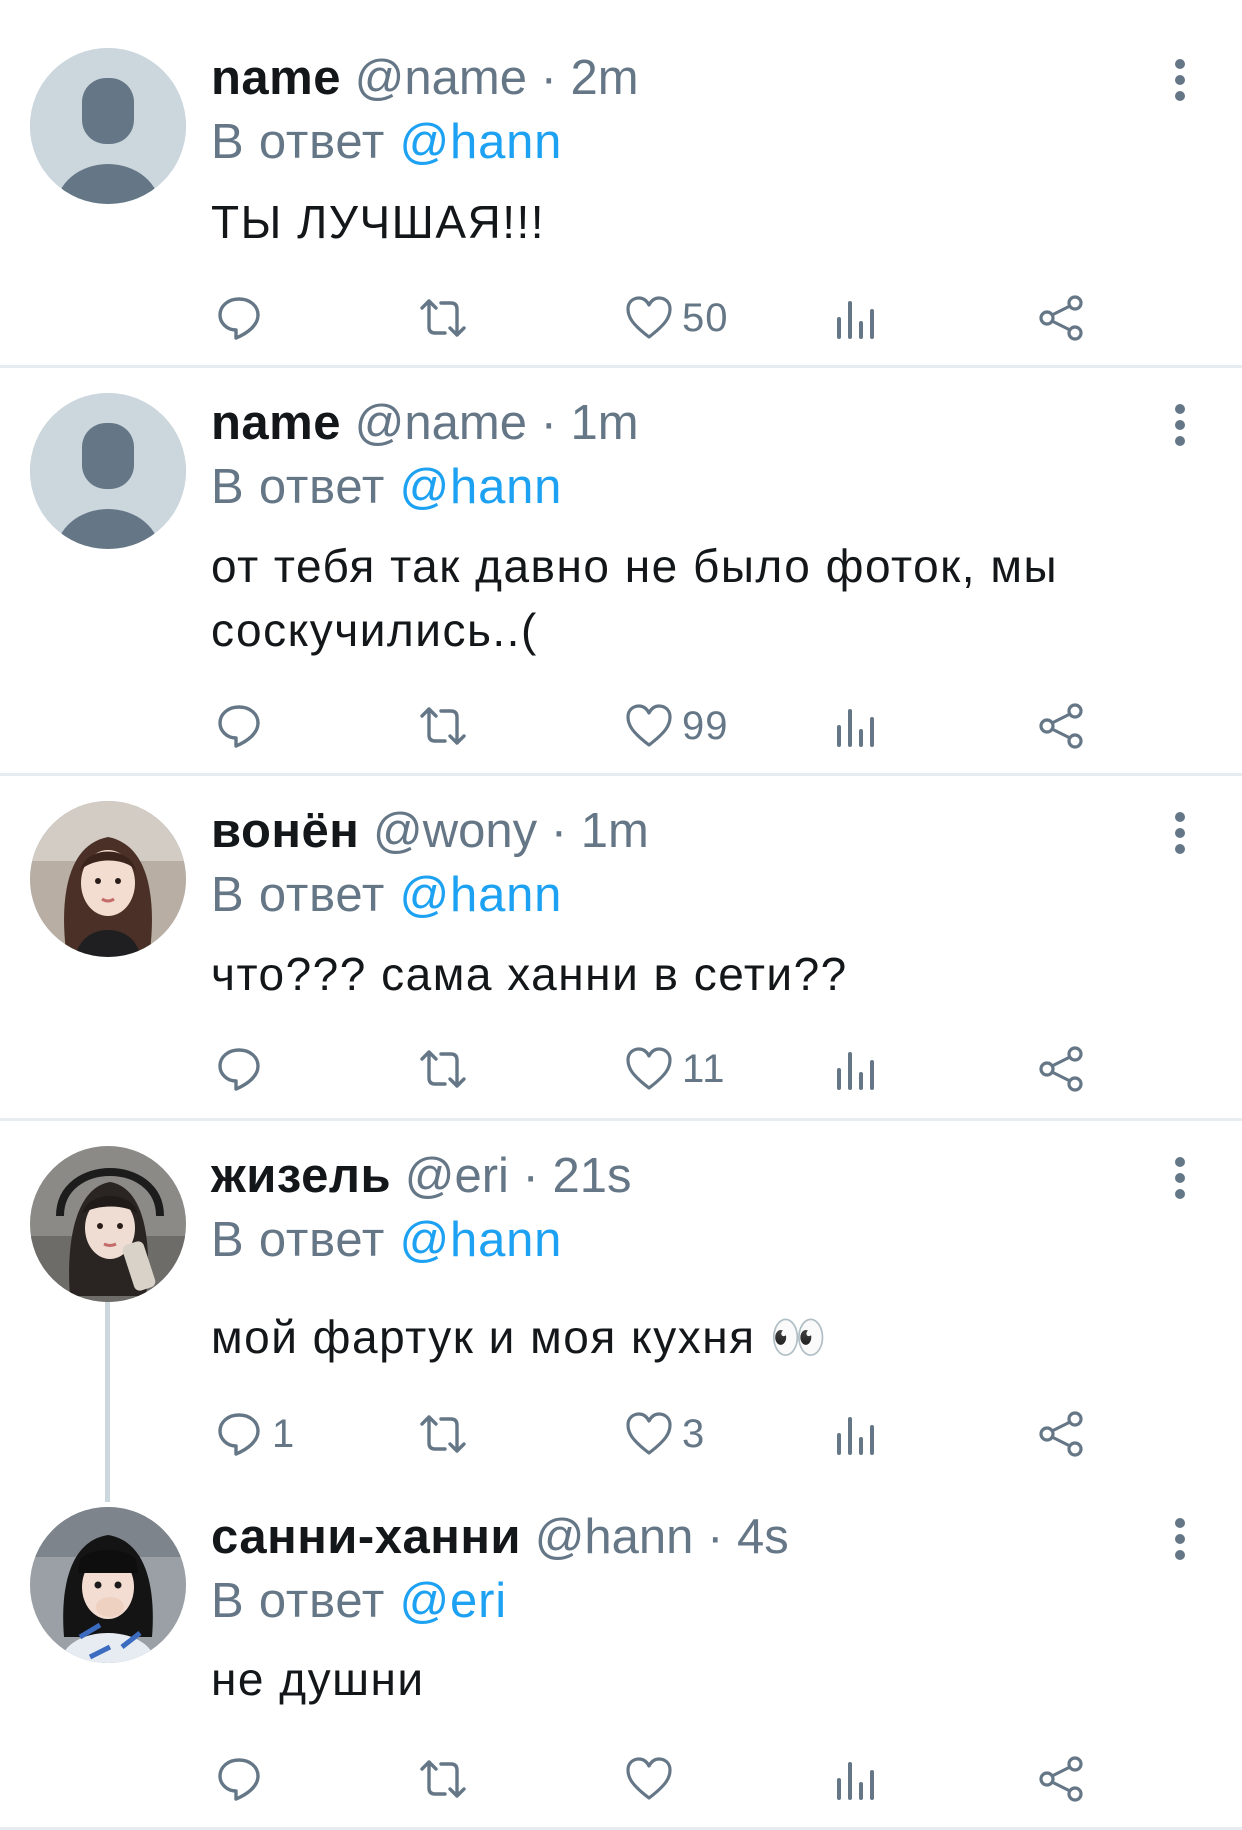 The width and height of the screenshot is (1242, 1830). I want to click on like-count: 99, so click(705, 725).